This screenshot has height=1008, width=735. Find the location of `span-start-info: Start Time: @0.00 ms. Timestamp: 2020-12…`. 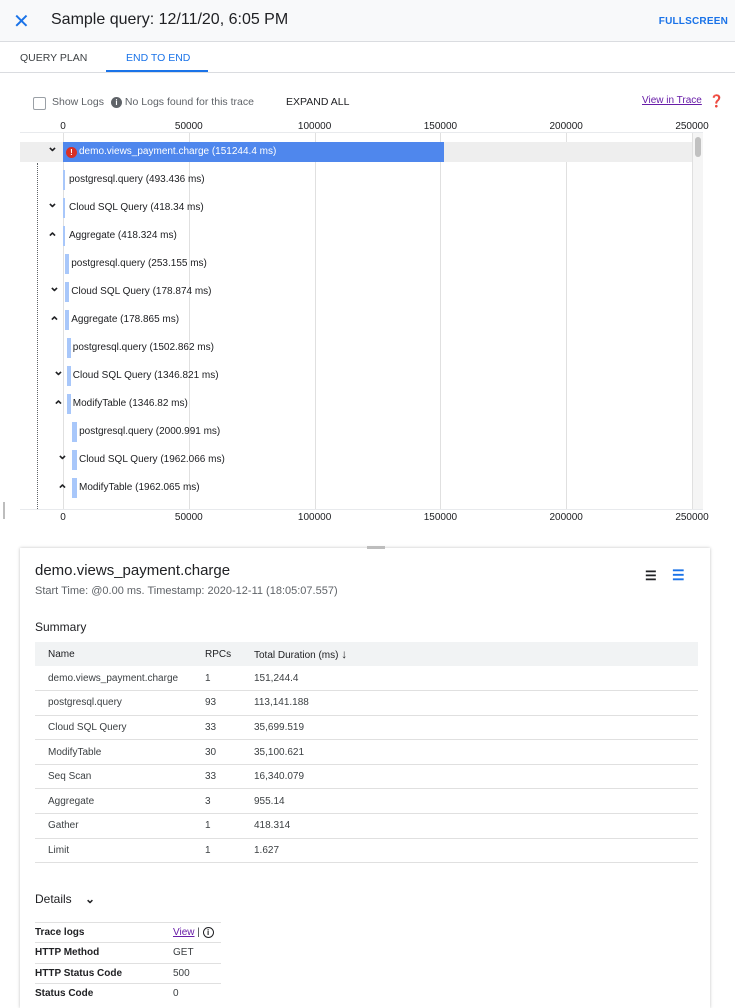

span-start-info: Start Time: @0.00 ms. Timestamp: 2020-12… is located at coordinates (186, 591).